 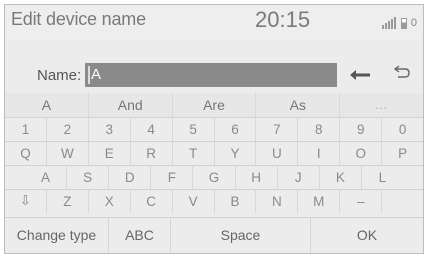 I want to click on abc-button: ABC, so click(x=140, y=235).